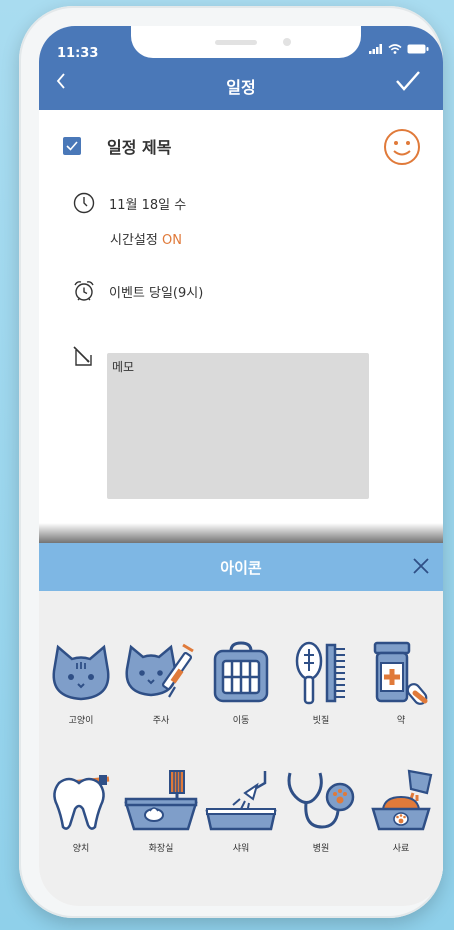 This screenshot has width=454, height=930. I want to click on speaker-grille, so click(236, 42).